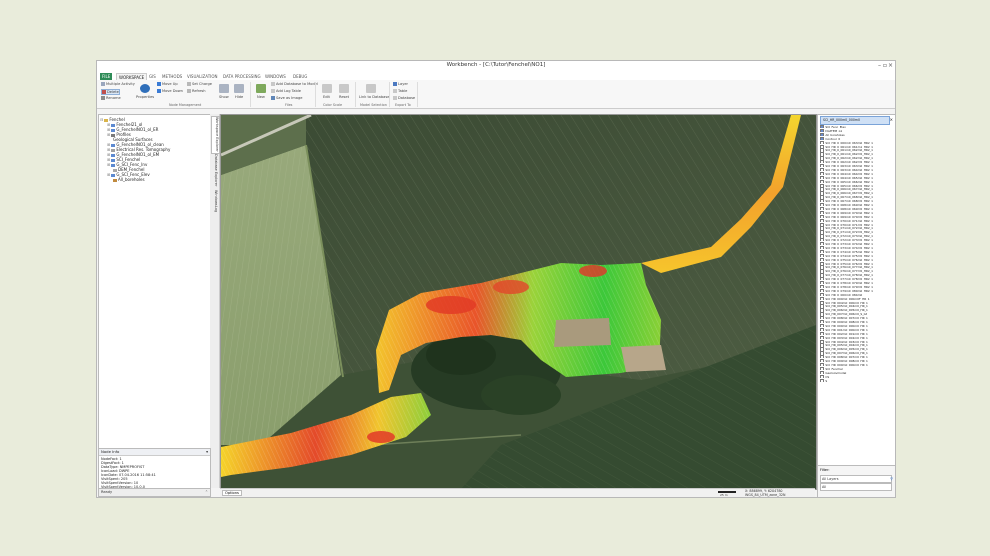 This screenshot has width=990, height=556. I want to click on layer-item: SCI_HR_000m0_000m0F_HR_1, so click(857, 298).